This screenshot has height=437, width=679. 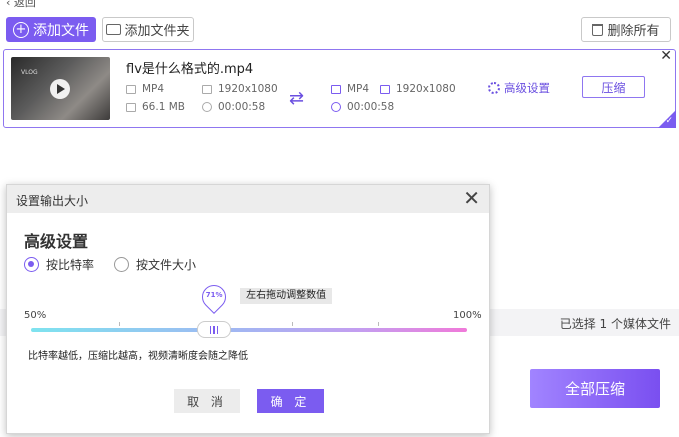 I want to click on radio-selected-icon, so click(x=31, y=264).